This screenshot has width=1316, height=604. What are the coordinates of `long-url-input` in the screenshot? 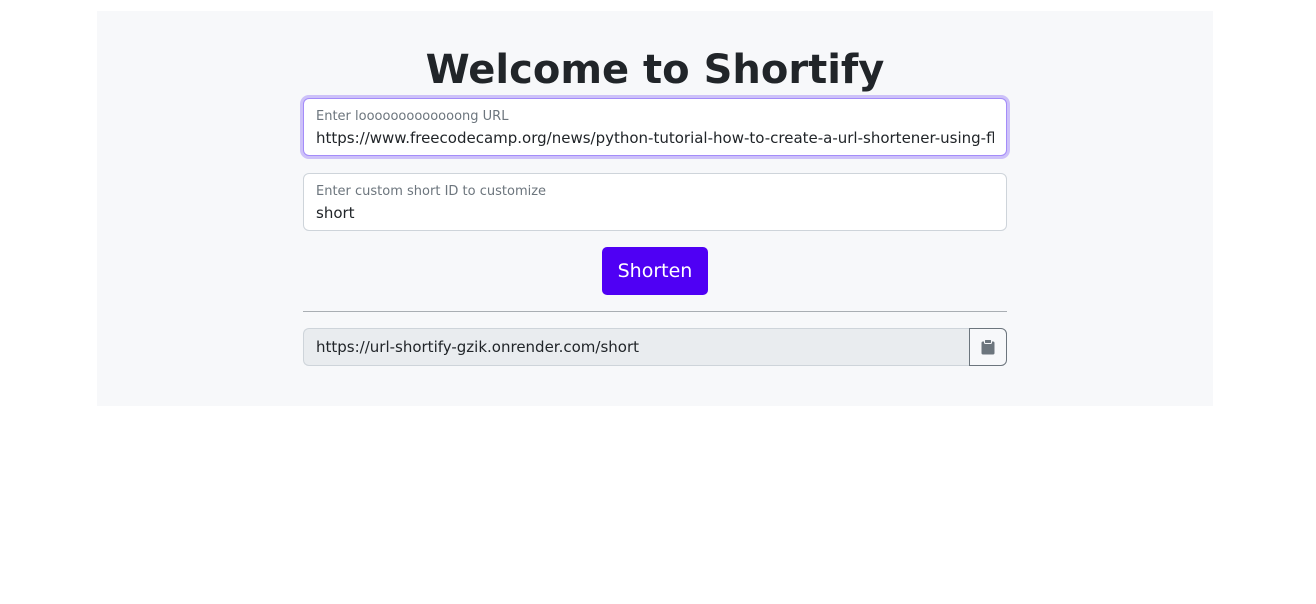 It's located at (655, 138).